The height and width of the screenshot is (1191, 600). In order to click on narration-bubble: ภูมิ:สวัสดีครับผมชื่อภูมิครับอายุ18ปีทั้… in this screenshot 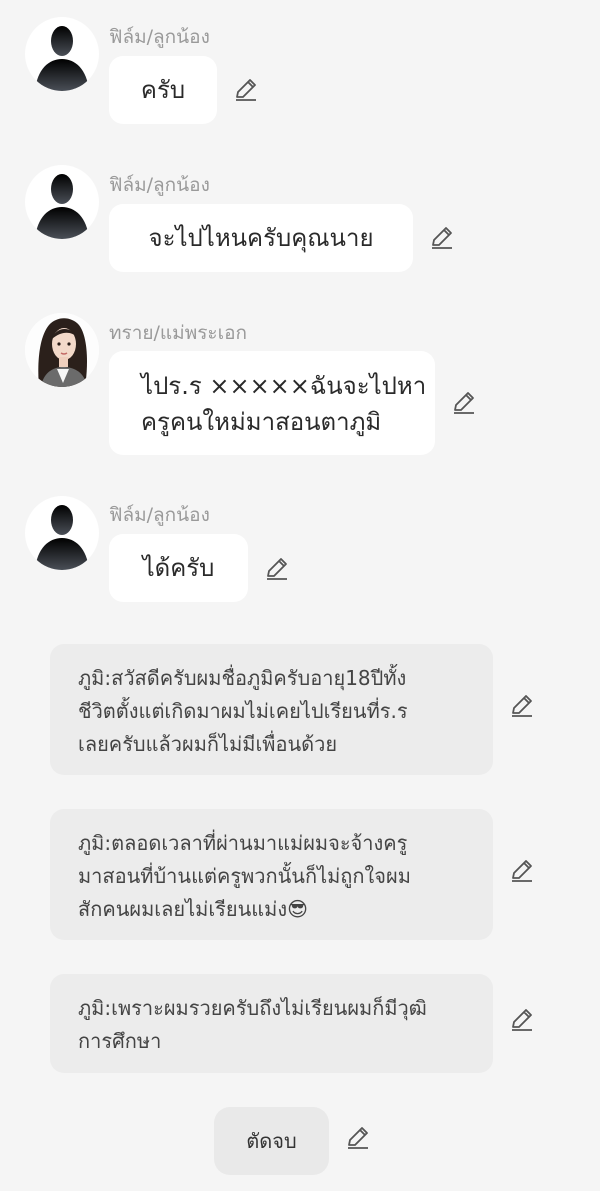, I will do `click(271, 709)`.